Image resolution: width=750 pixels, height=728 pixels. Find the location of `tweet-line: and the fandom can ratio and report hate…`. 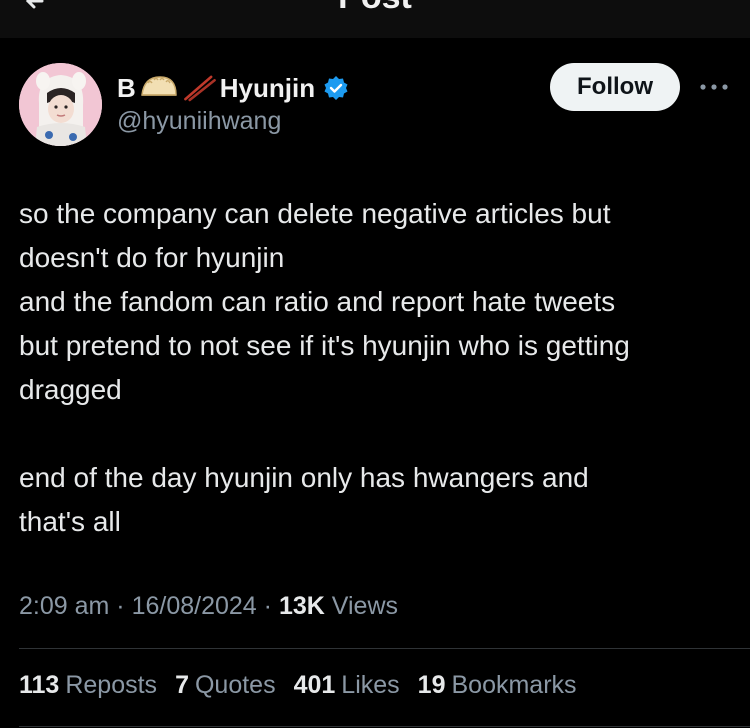

tweet-line: and the fandom can ratio and report hate… is located at coordinates (317, 301).